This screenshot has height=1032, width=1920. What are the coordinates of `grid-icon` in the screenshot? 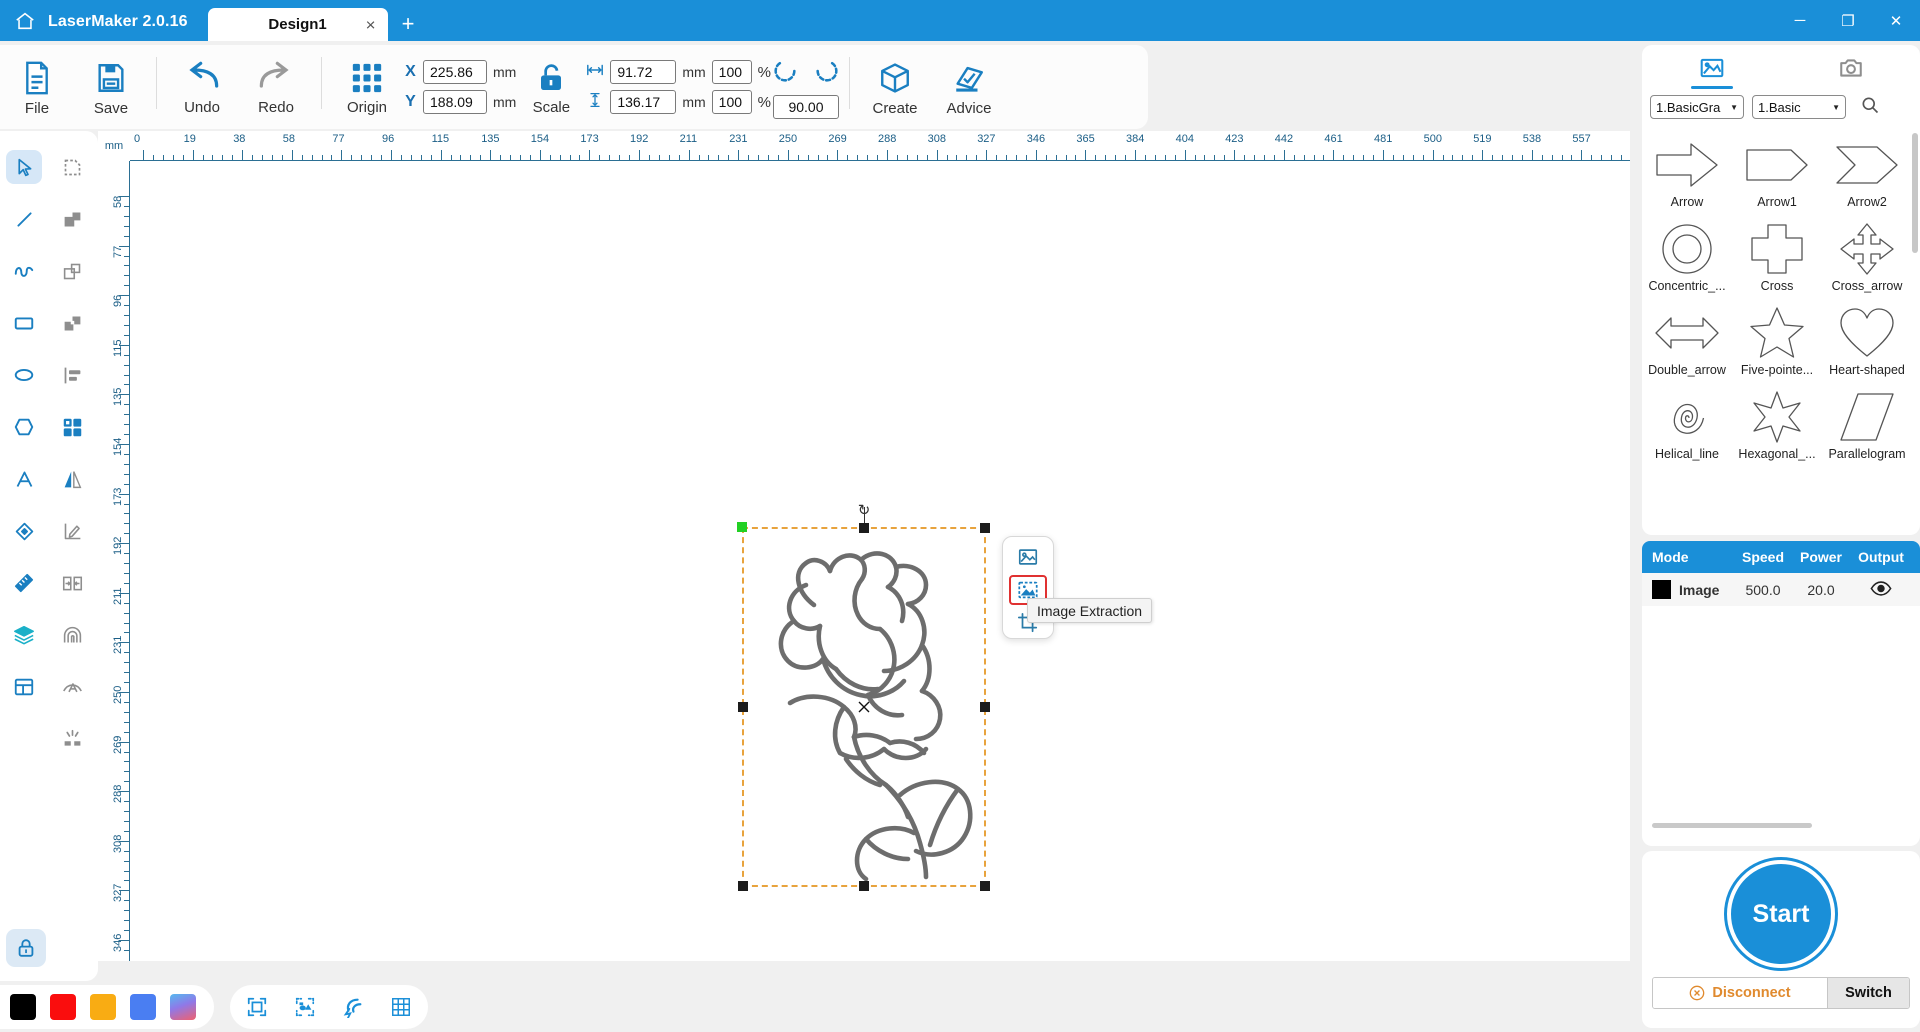 It's located at (401, 1007).